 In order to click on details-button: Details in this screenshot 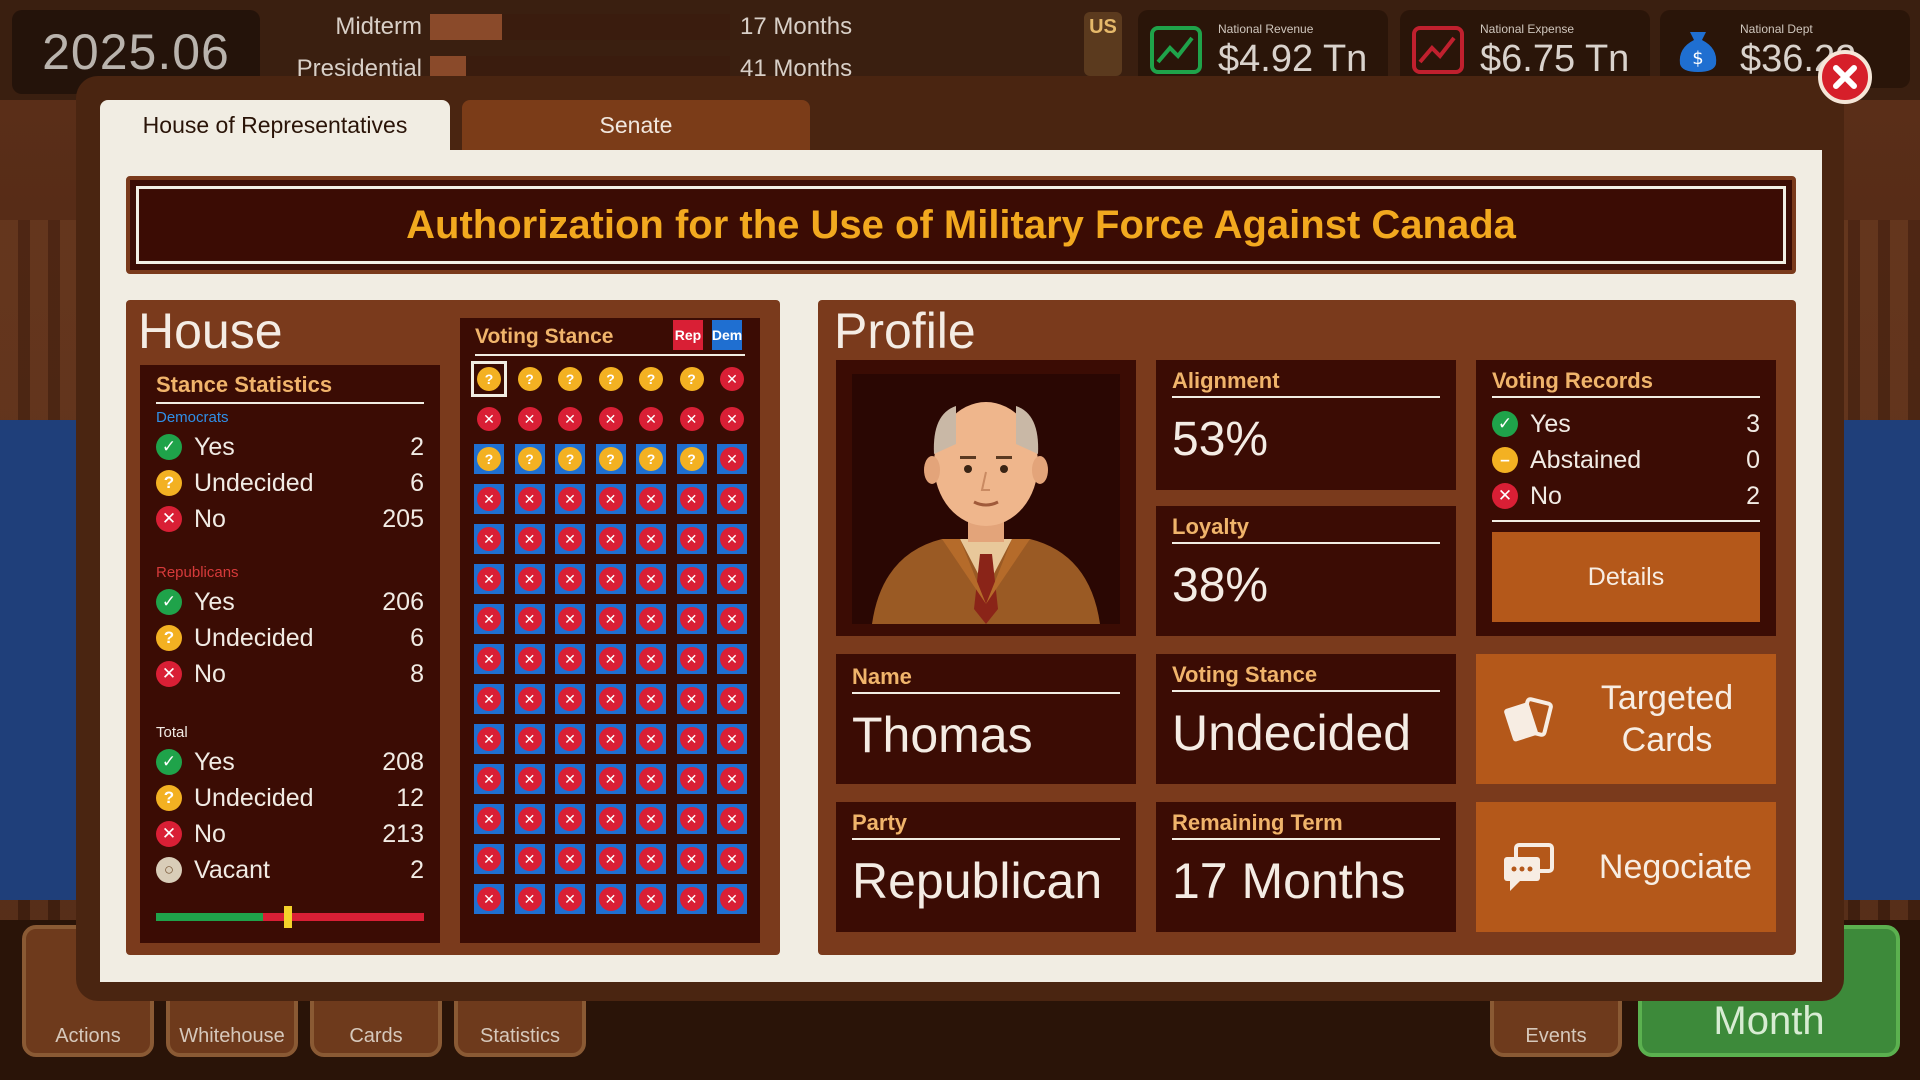, I will do `click(1626, 577)`.